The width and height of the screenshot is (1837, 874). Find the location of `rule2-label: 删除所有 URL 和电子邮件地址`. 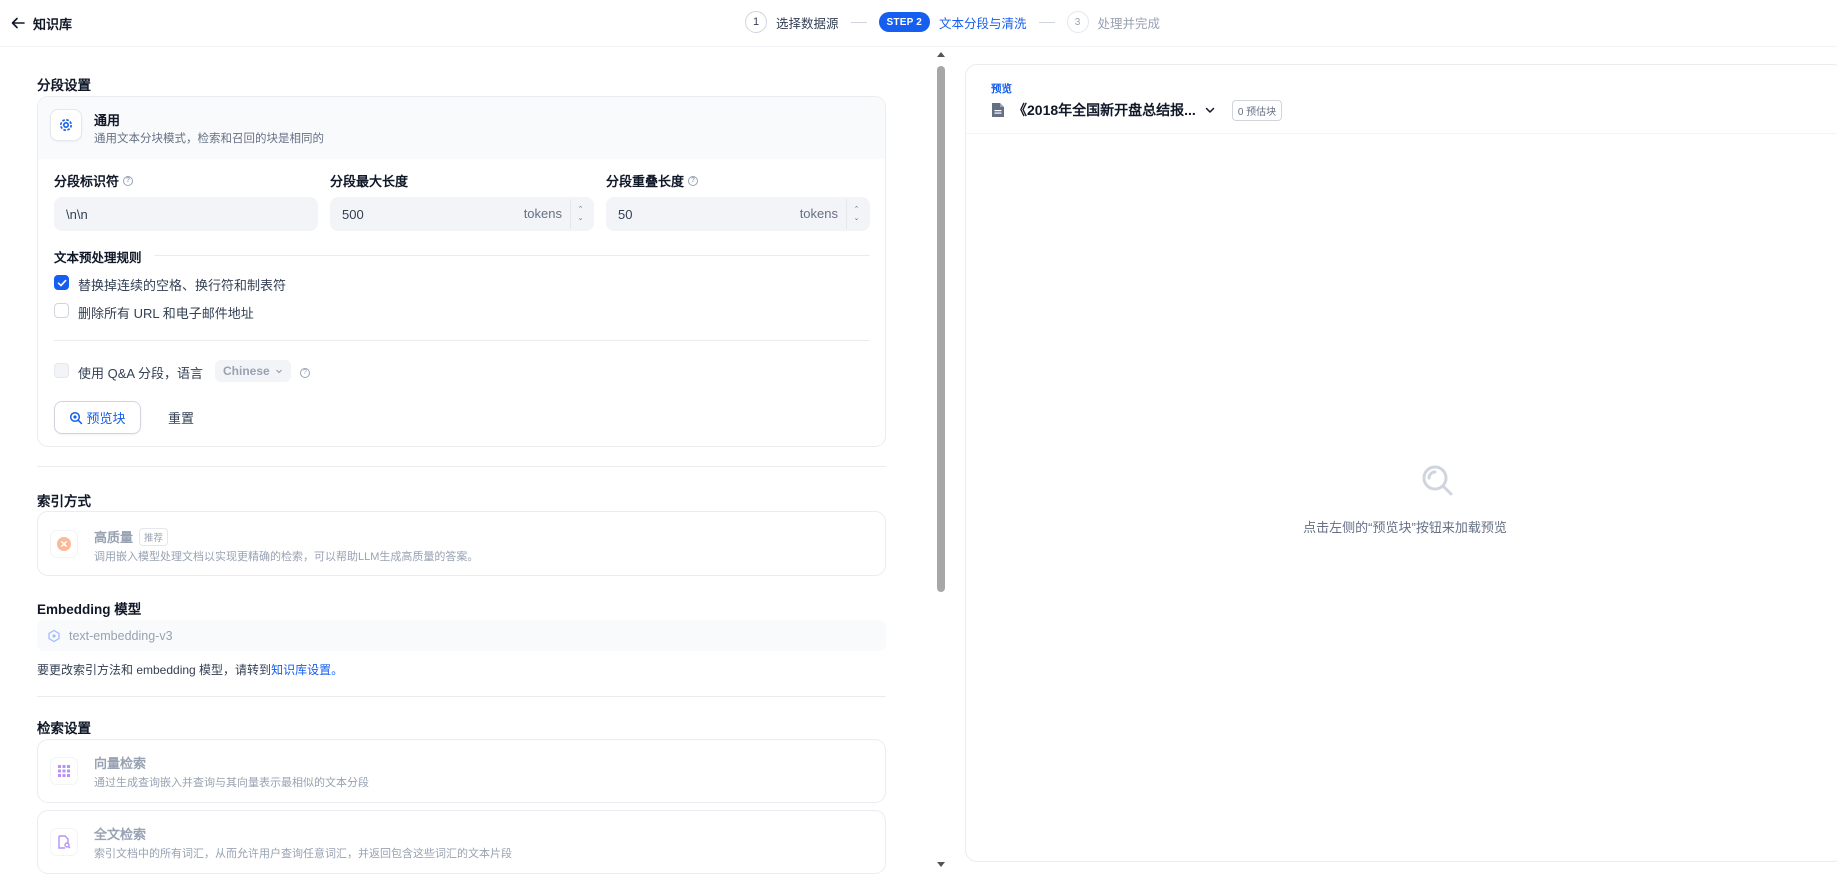

rule2-label: 删除所有 URL 和电子邮件地址 is located at coordinates (166, 313).